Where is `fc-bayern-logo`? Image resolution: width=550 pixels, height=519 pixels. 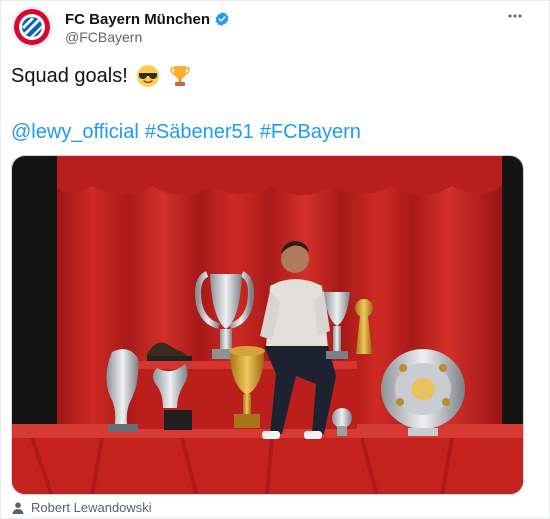
fc-bayern-logo is located at coordinates (32, 27).